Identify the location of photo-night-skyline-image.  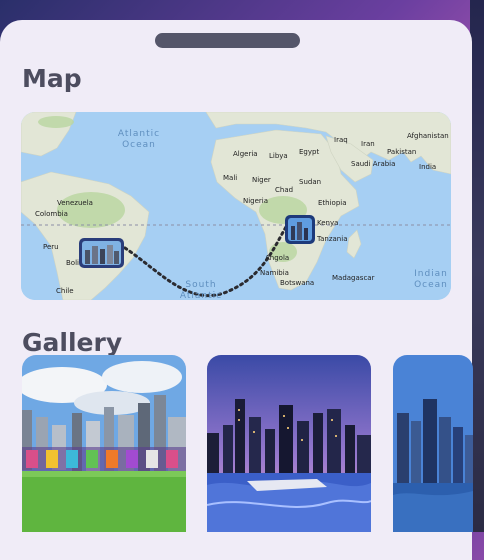
(289, 443).